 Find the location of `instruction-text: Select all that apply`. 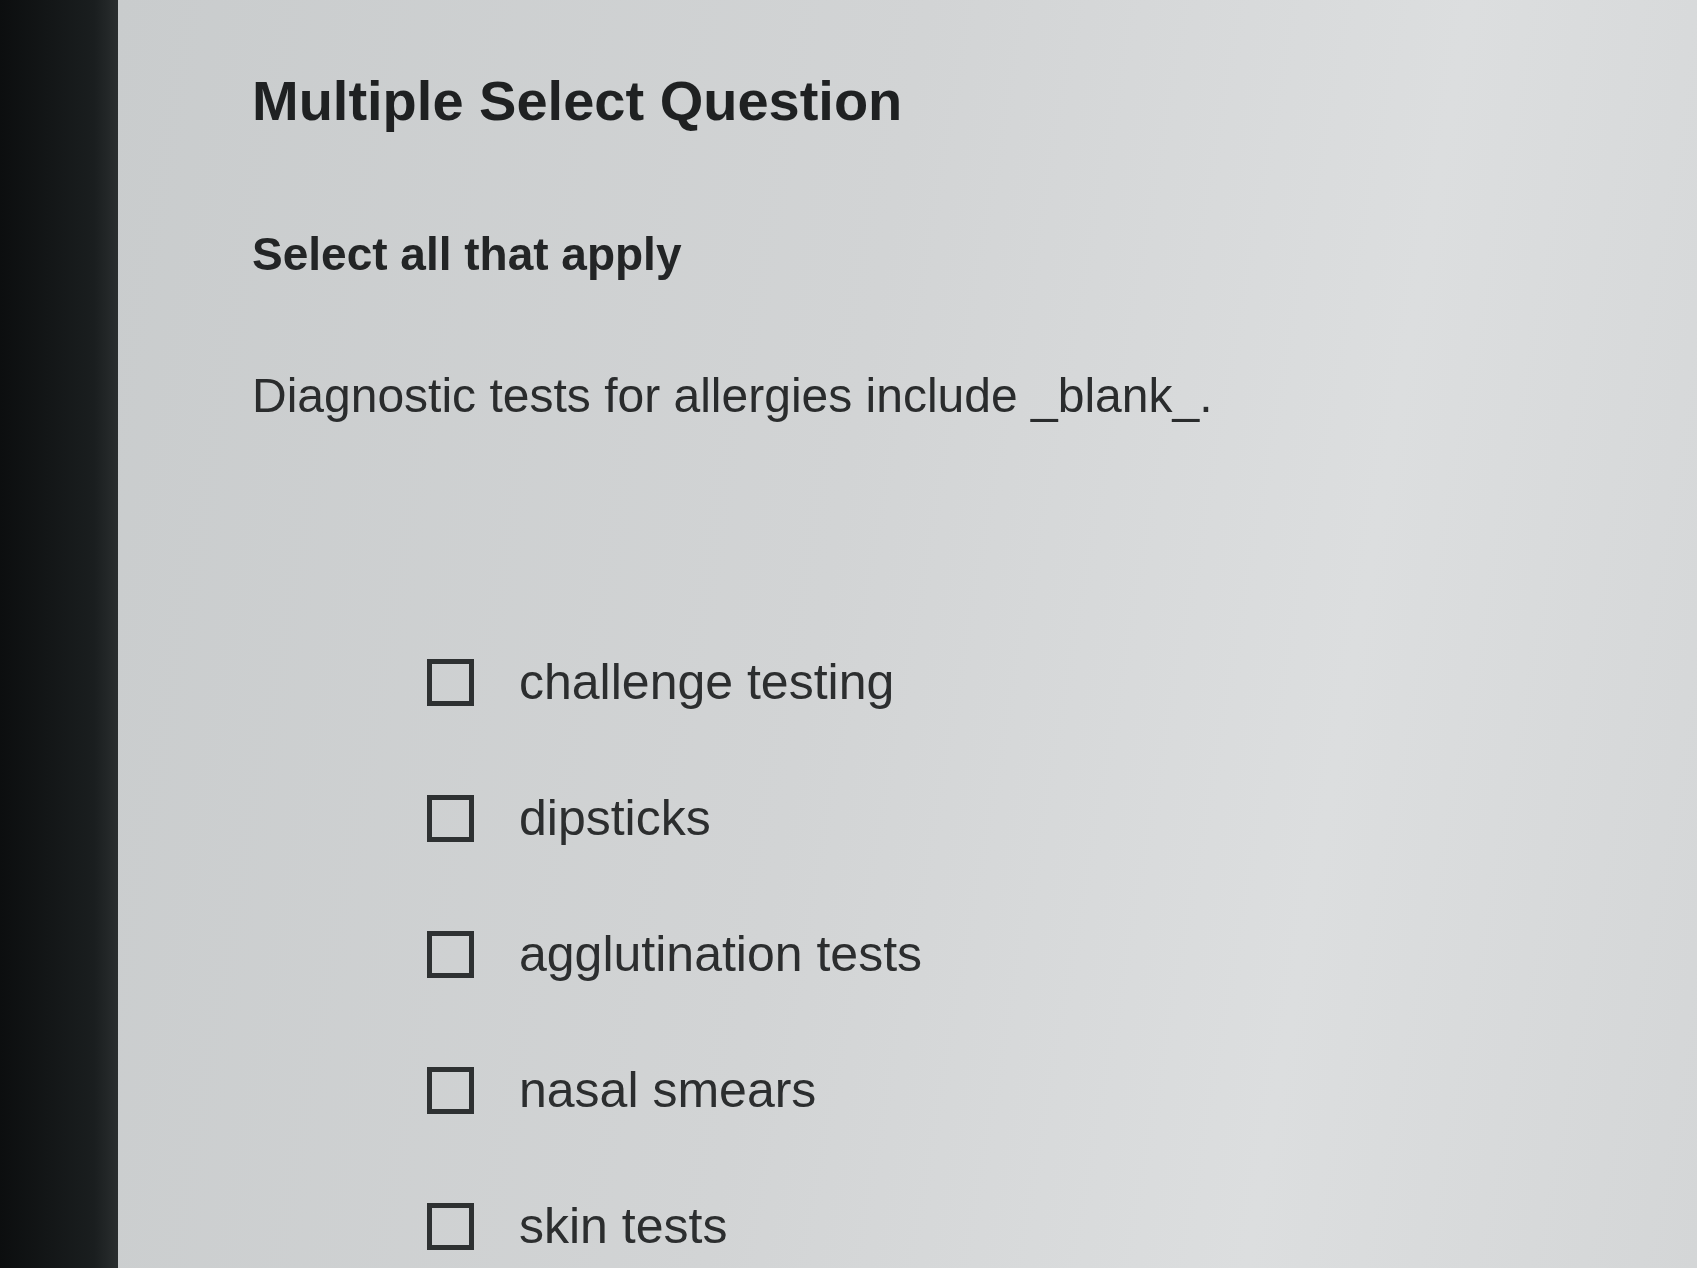

instruction-text: Select all that apply is located at coordinates (467, 254).